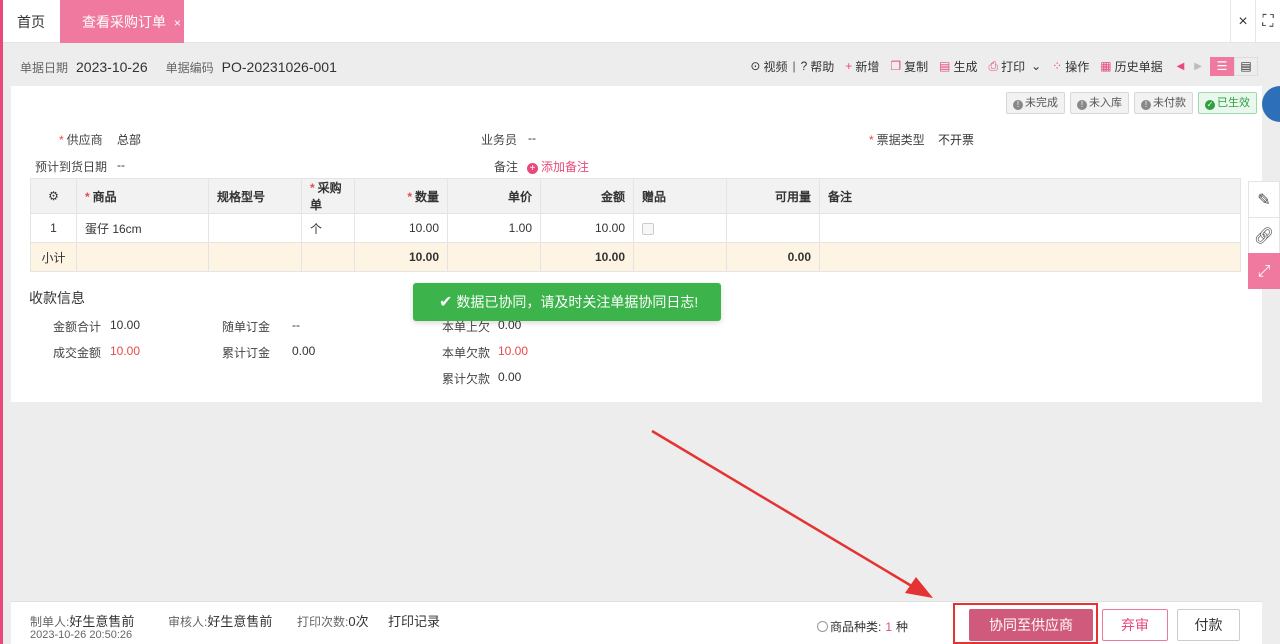 The image size is (1280, 644). What do you see at coordinates (587, 196) in the screenshot?
I see `col-amount: 金额` at bounding box center [587, 196].